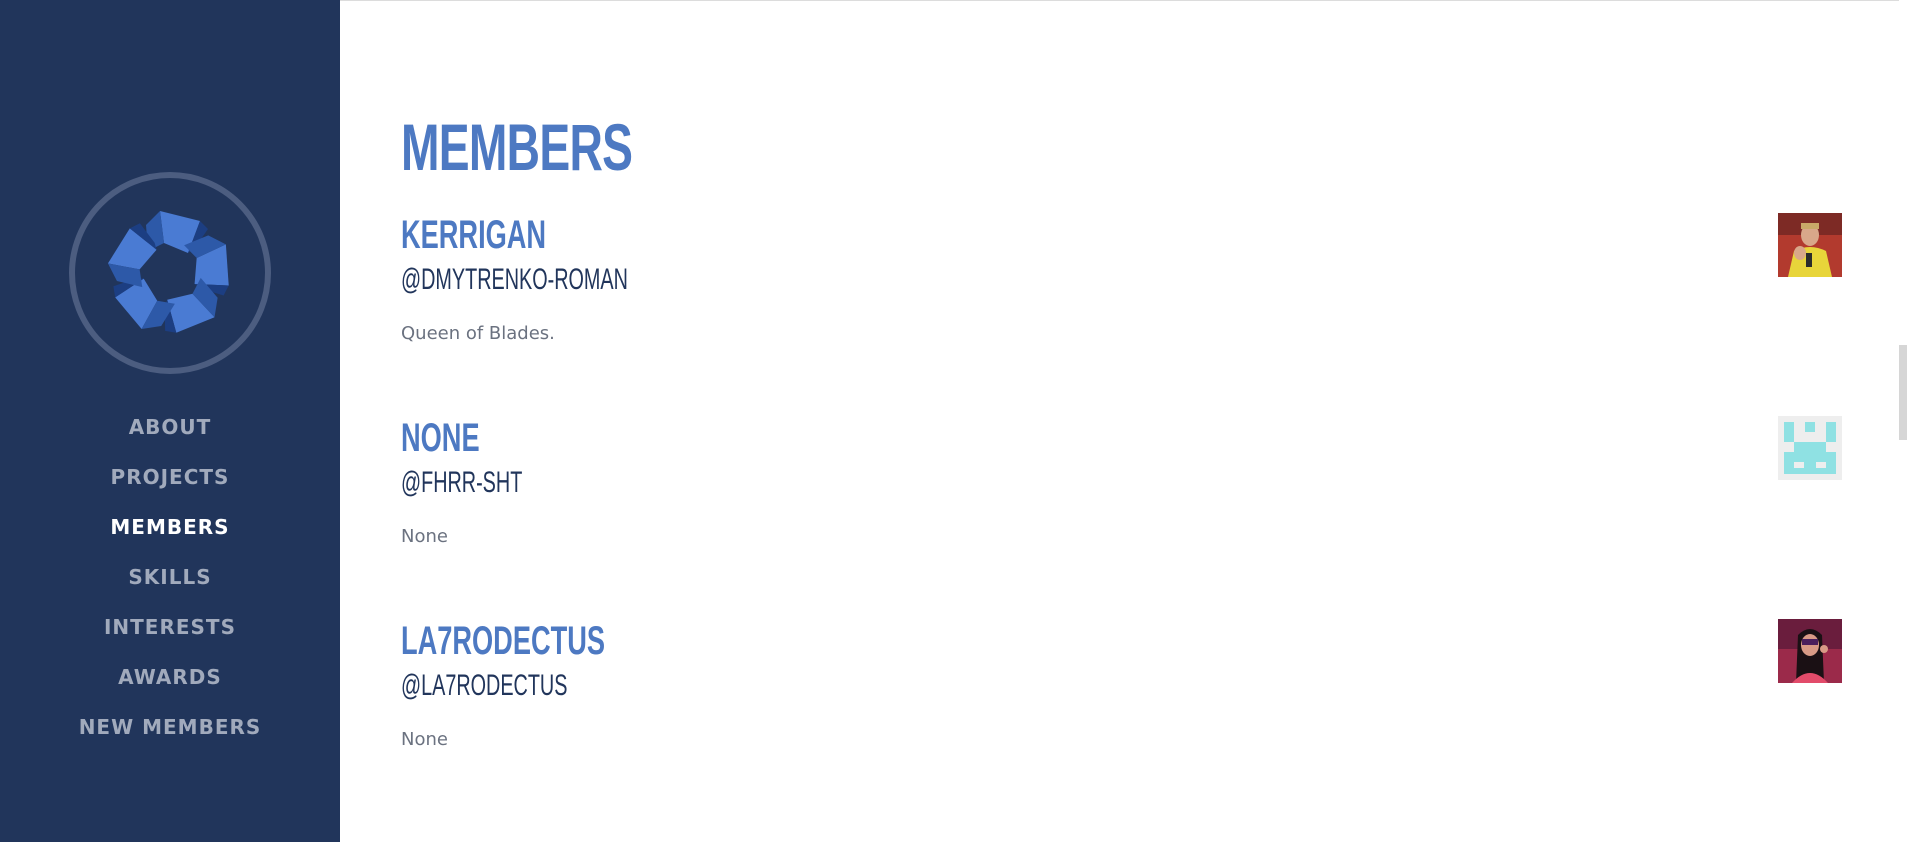  I want to click on member-bio: Queen of Blades., so click(478, 333).